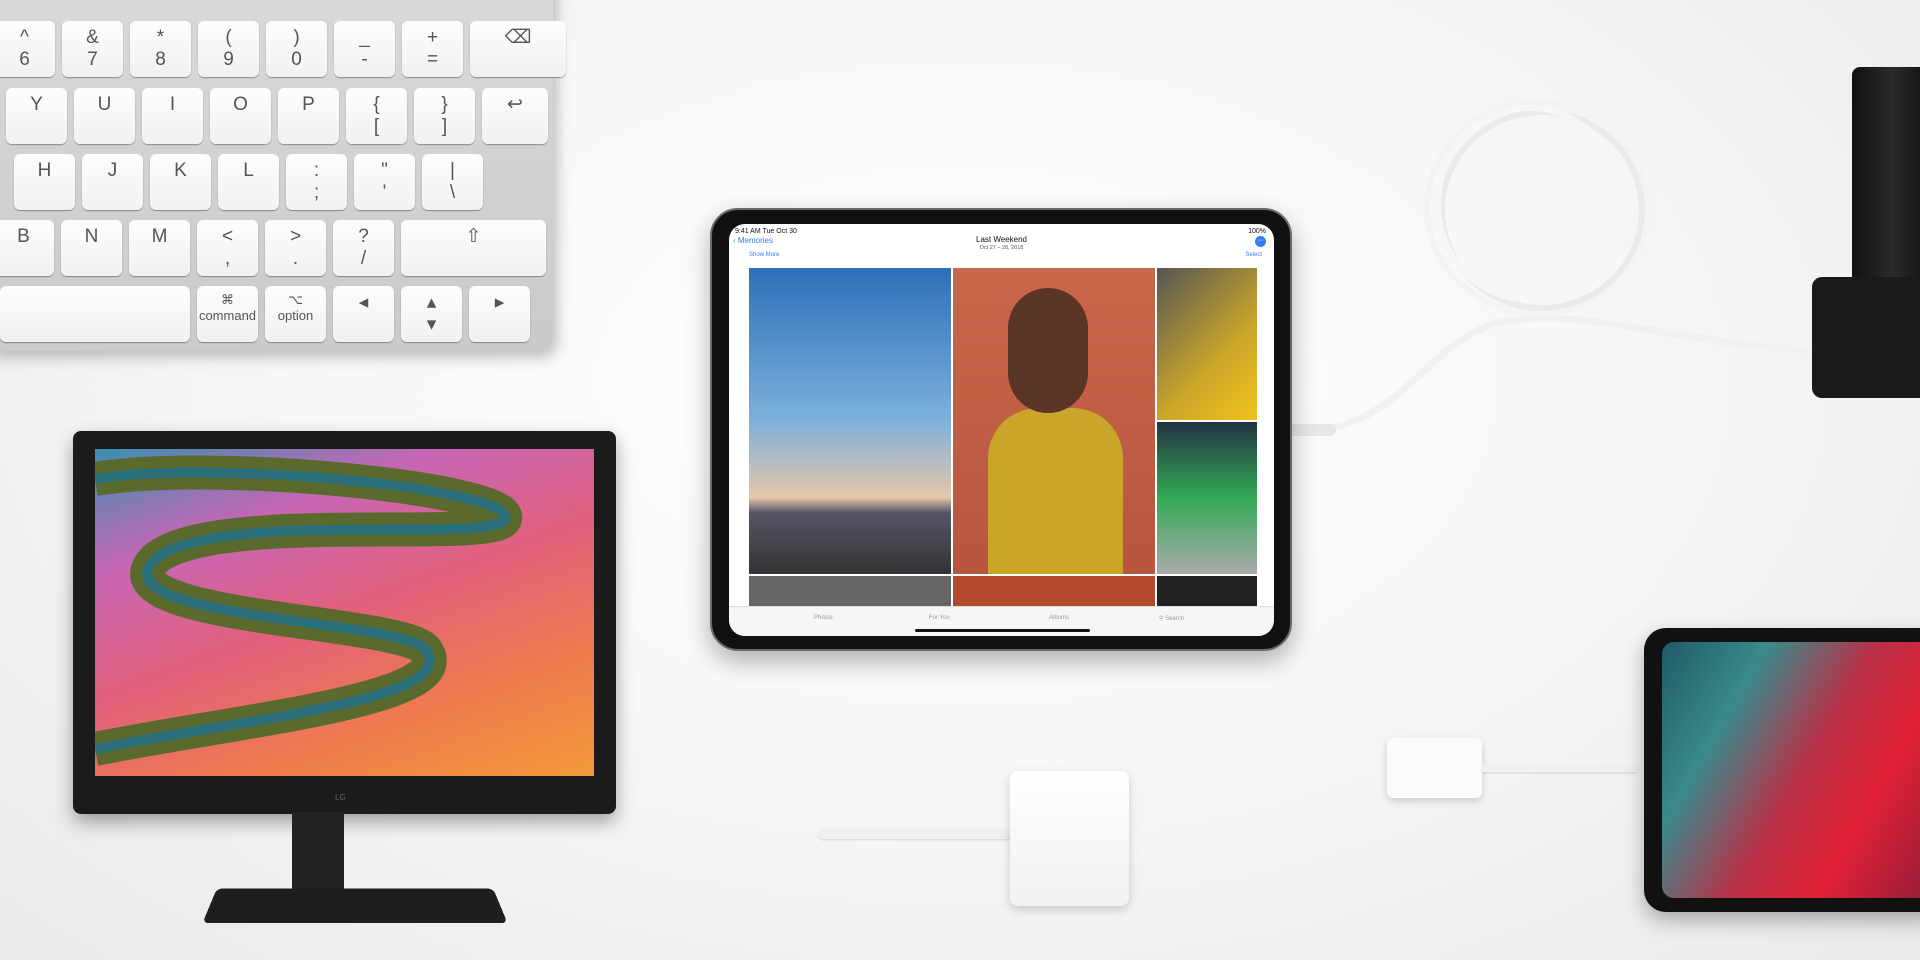  What do you see at coordinates (1054, 421) in the screenshot?
I see `photo-woman-portrait` at bounding box center [1054, 421].